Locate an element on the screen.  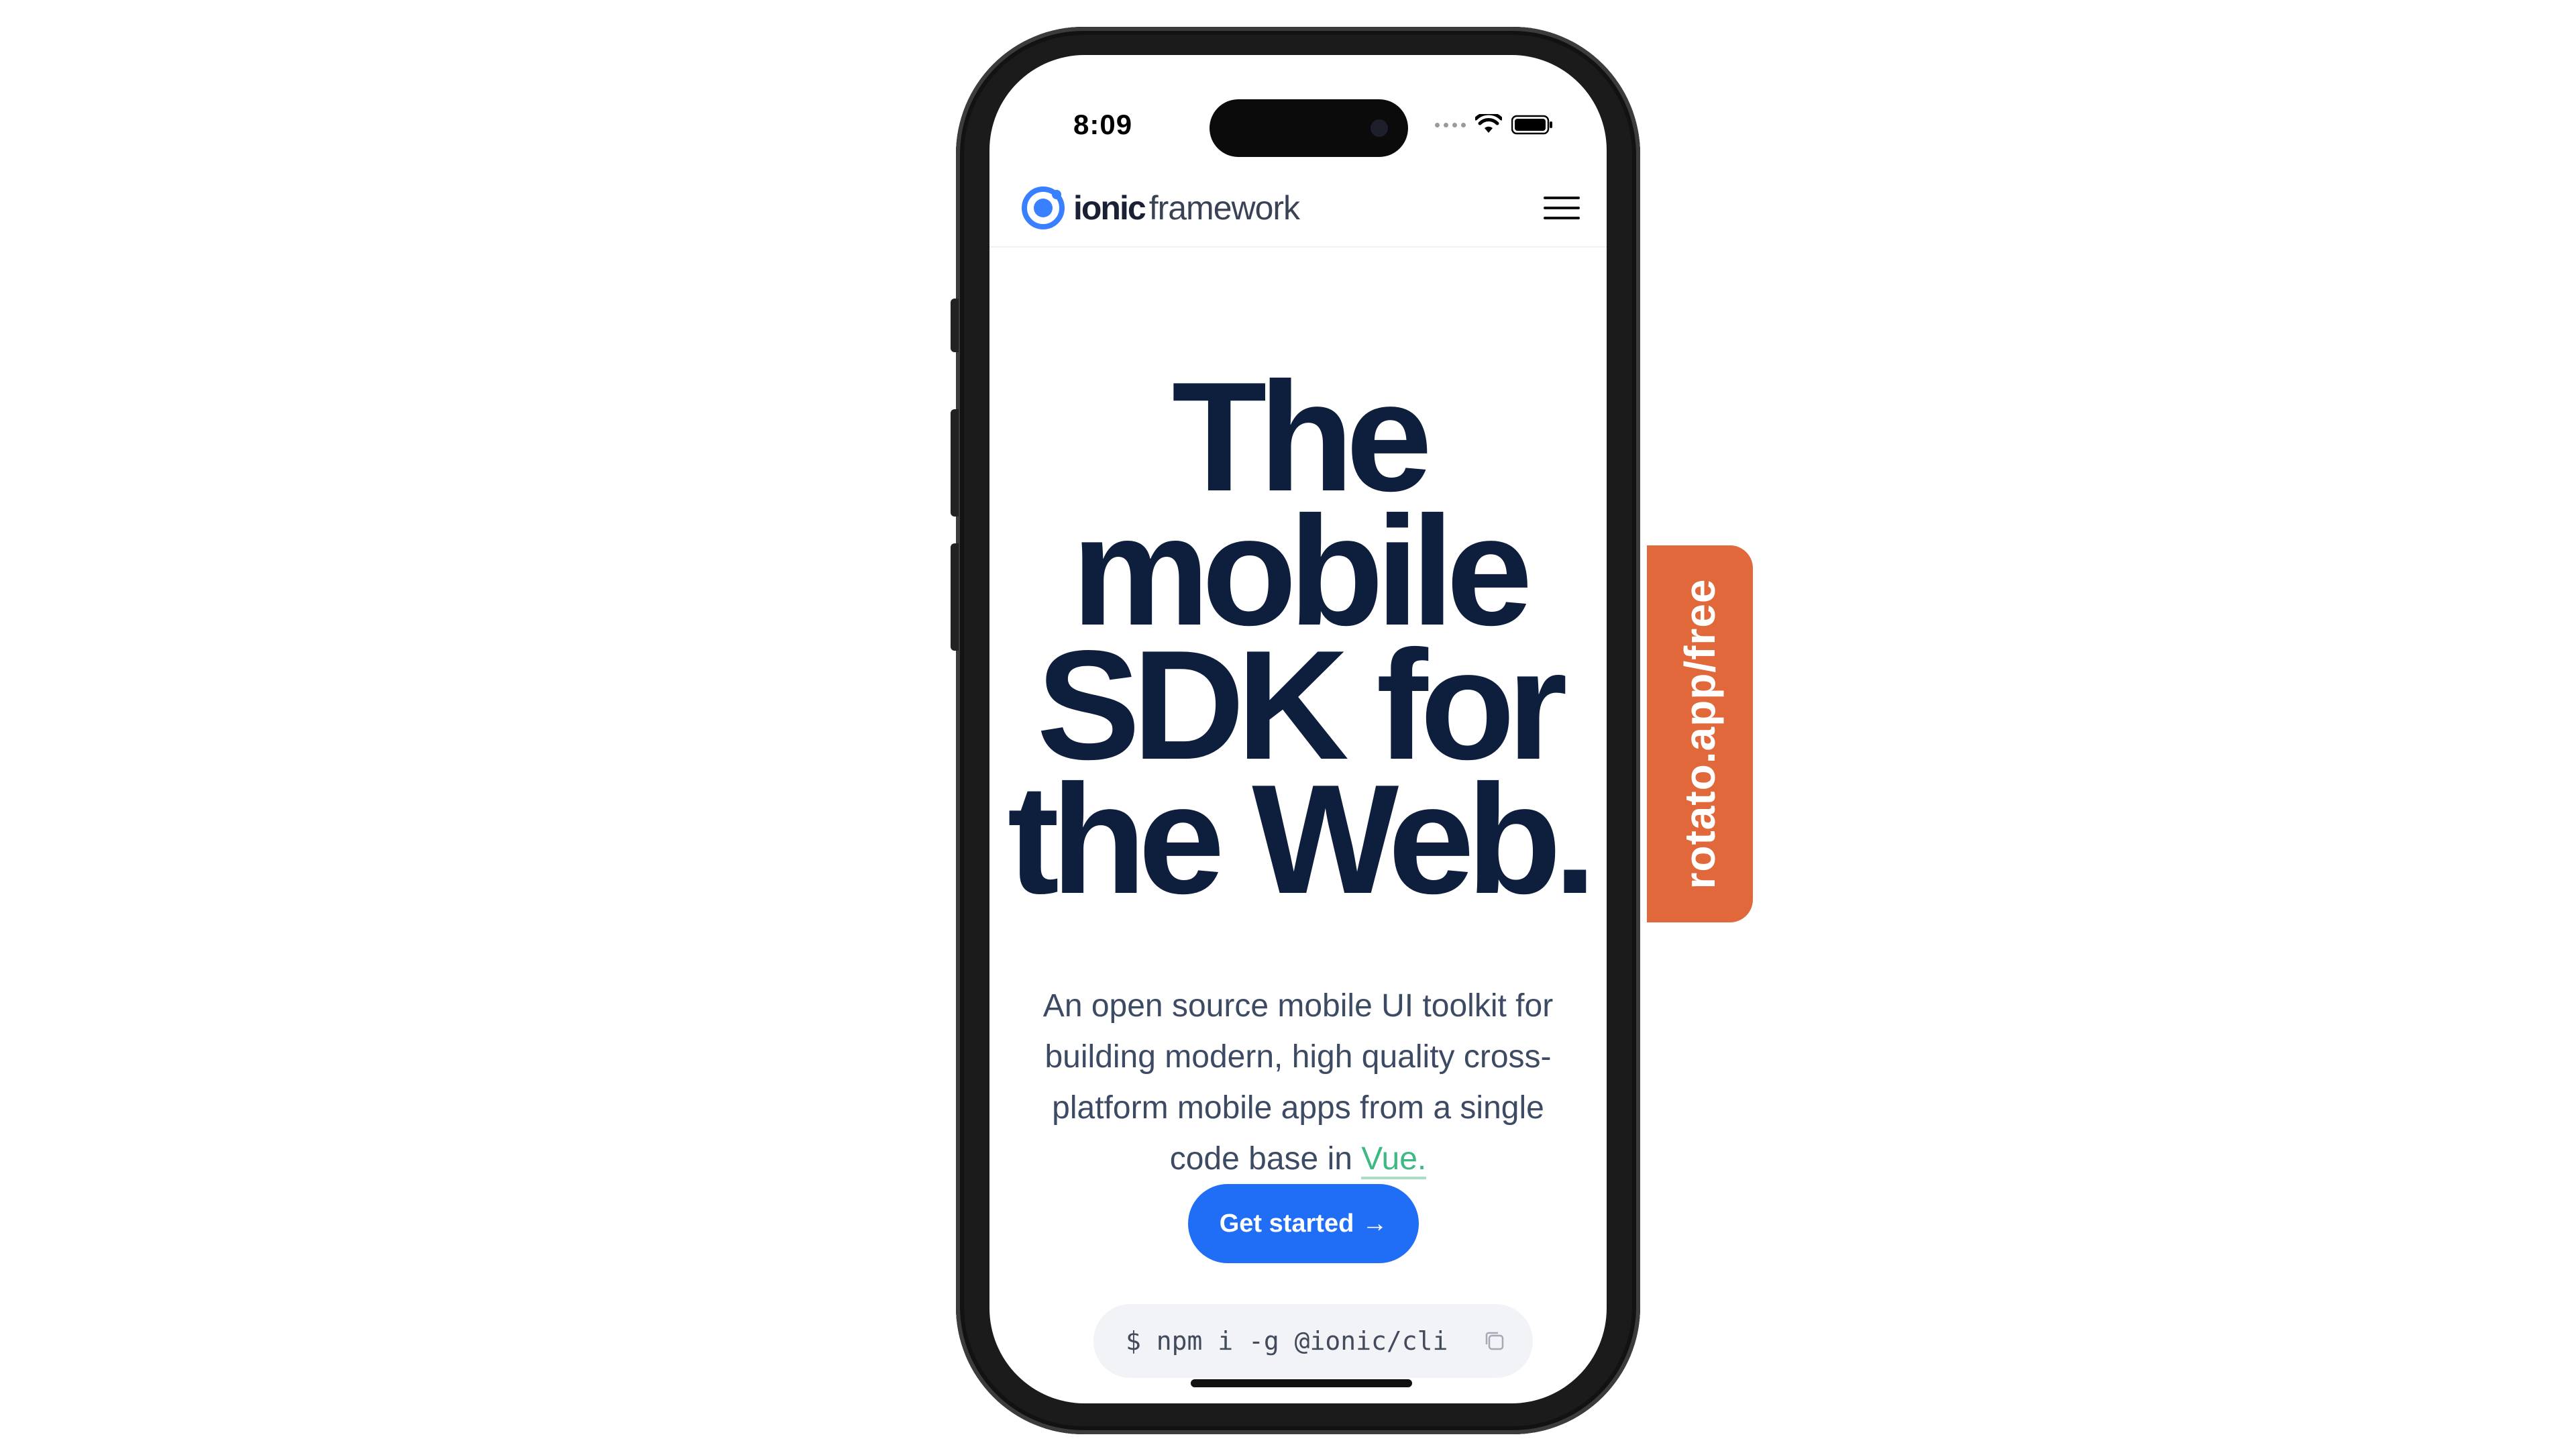
copy-icon is located at coordinates (1494, 1341).